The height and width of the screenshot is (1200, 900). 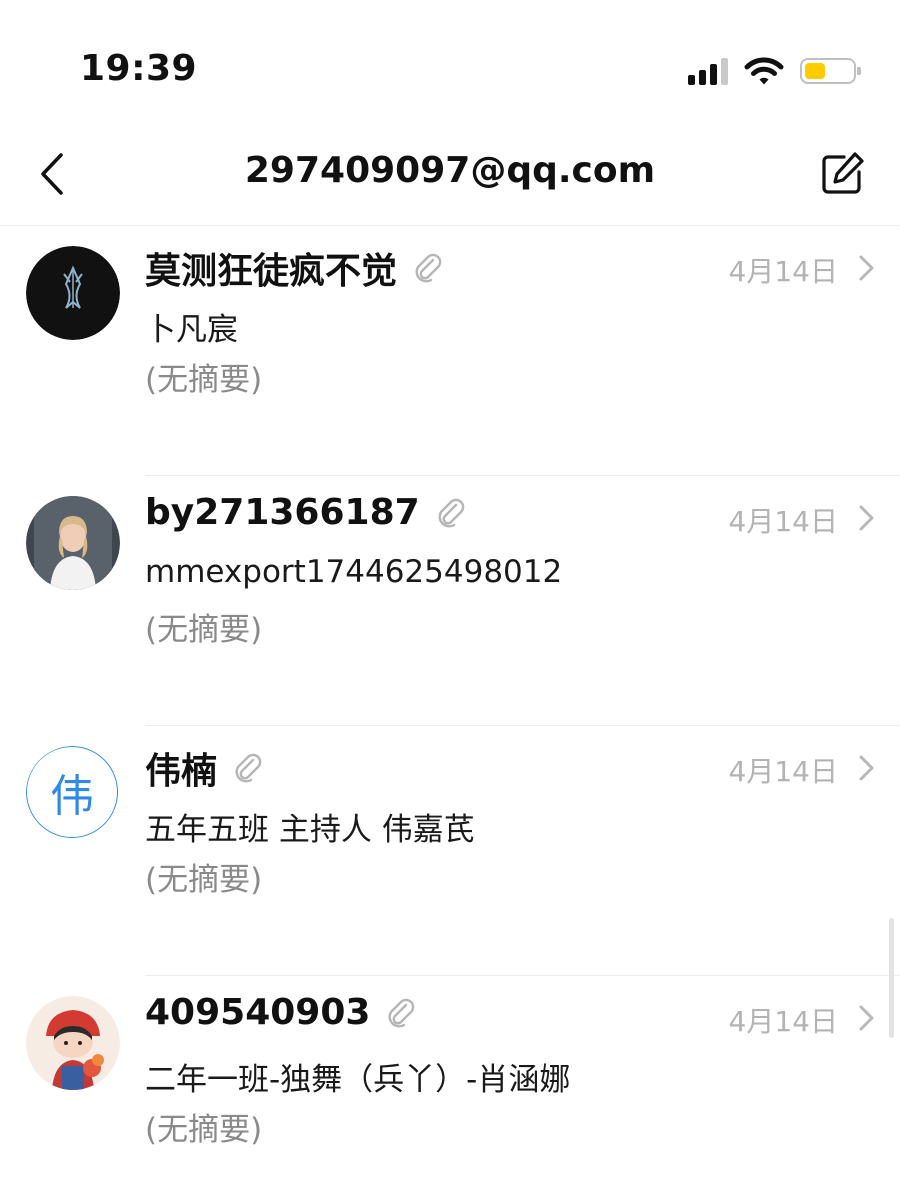 I want to click on status-time: 19:39, so click(x=139, y=68).